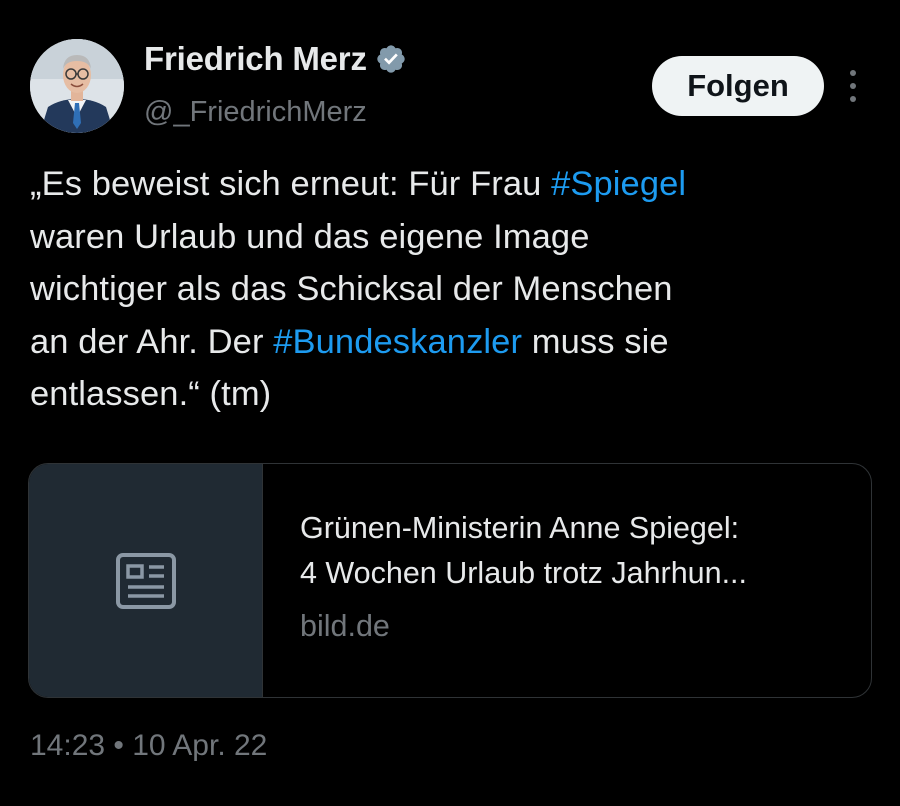 The image size is (900, 806). I want to click on link-card-title-line1: Grünen-Ministerin Anne Spiegel:, so click(520, 528).